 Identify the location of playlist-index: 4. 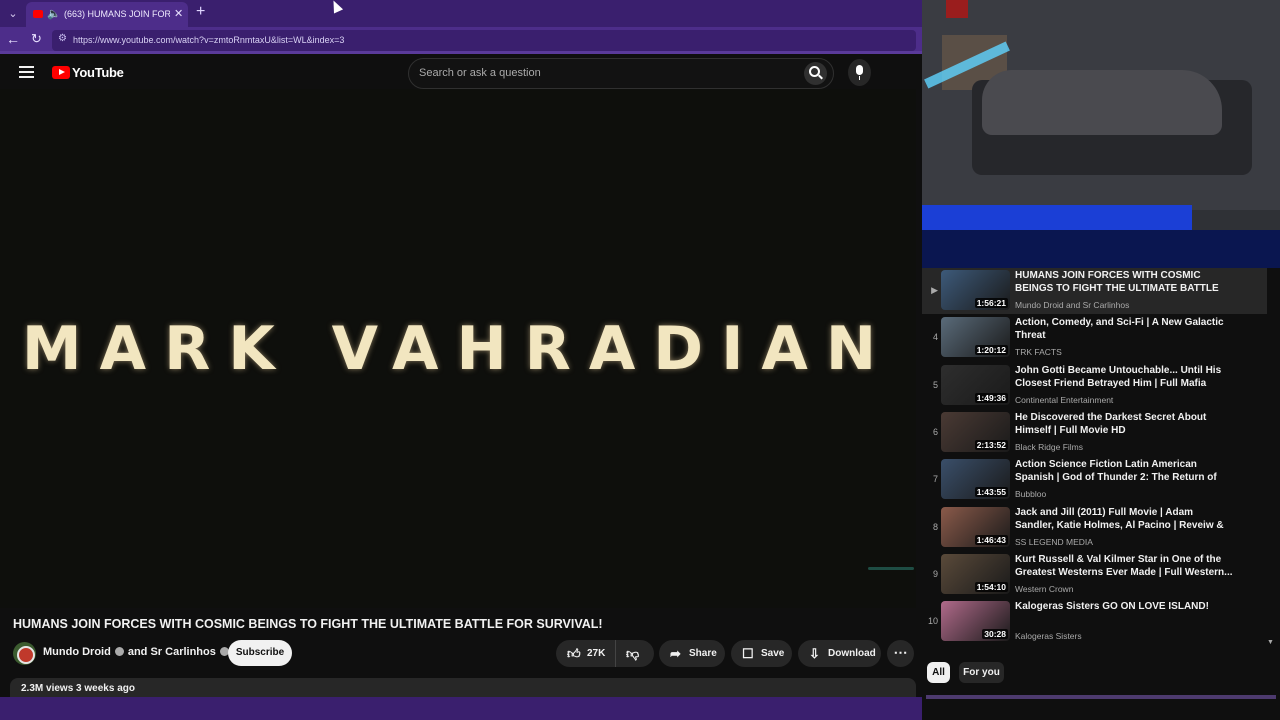
(935, 337).